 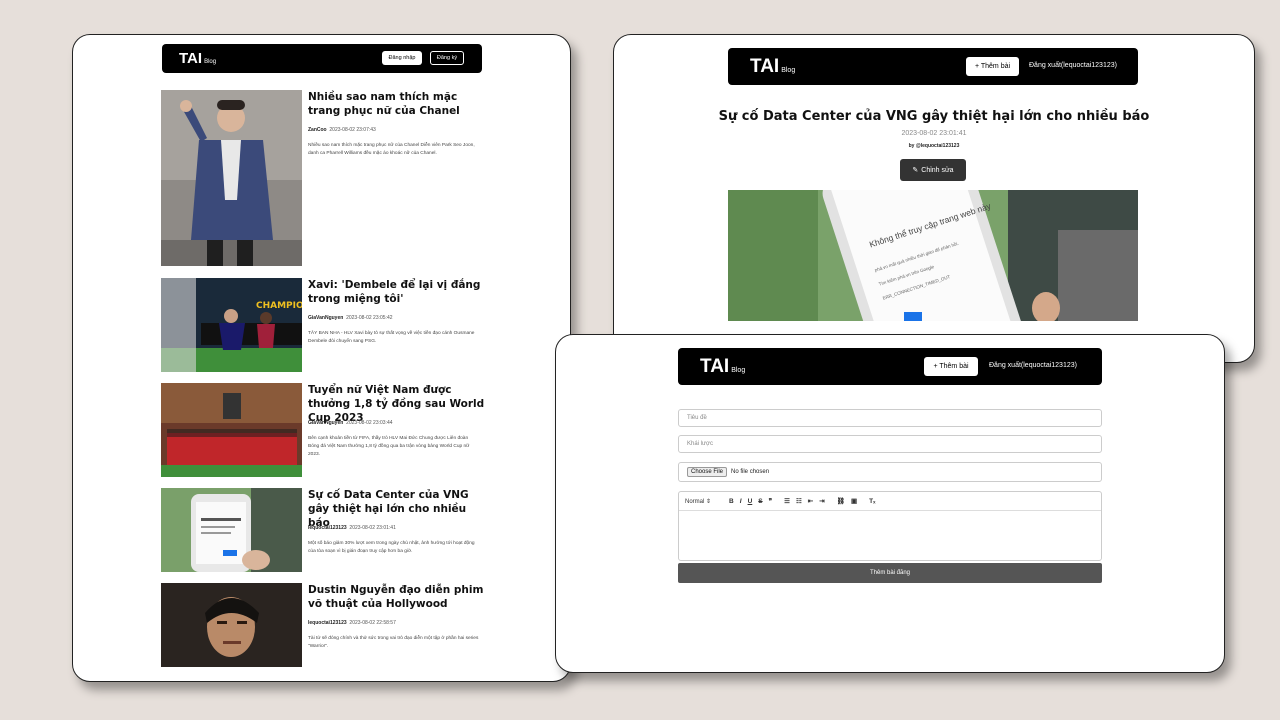 What do you see at coordinates (890, 573) in the screenshot?
I see `submit-post-button: Thêm bài đăng` at bounding box center [890, 573].